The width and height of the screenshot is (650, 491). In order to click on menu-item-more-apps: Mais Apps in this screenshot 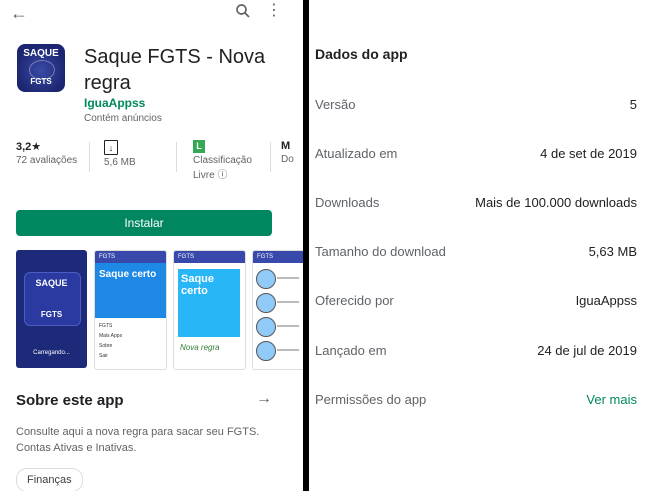, I will do `click(111, 336)`.